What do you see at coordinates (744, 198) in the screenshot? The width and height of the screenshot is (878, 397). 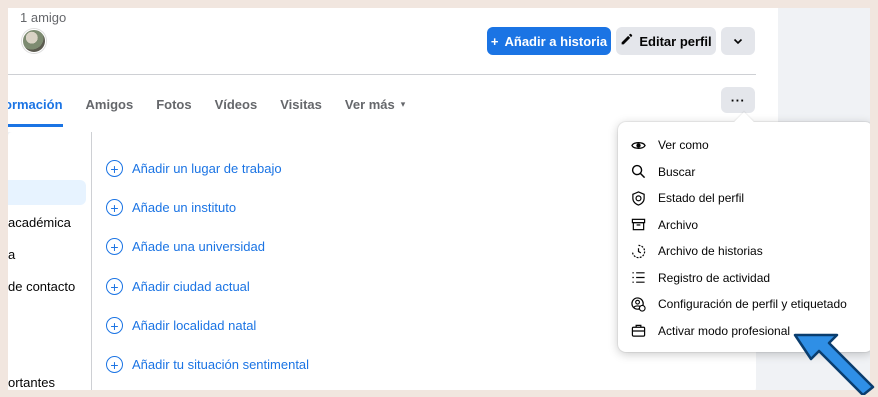 I see `menu-item-estado-perfil: Estado del perfil` at bounding box center [744, 198].